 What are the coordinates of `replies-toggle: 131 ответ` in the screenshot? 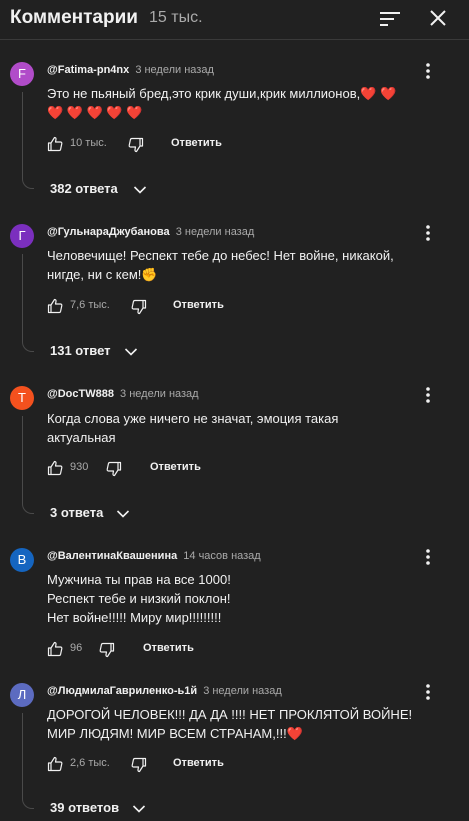 It's located at (94, 352).